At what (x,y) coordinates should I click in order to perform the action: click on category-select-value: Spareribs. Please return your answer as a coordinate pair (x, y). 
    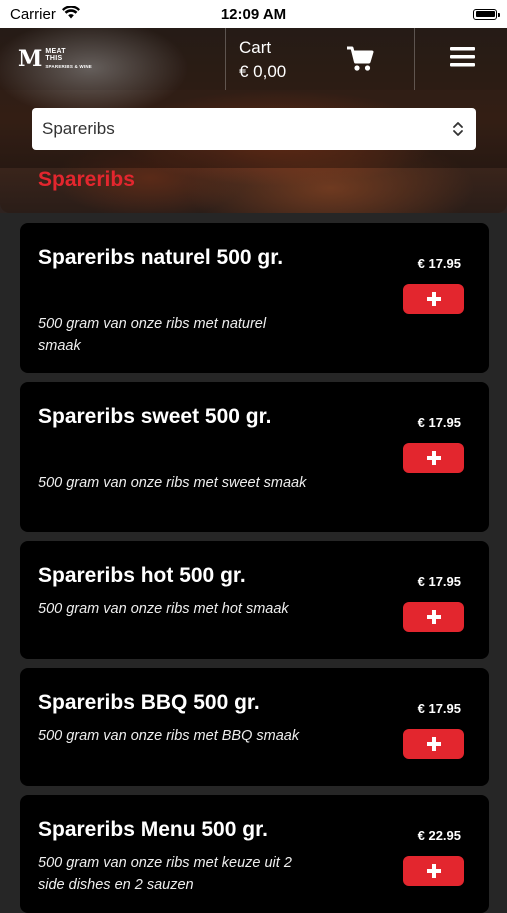
    Looking at the image, I should click on (78, 128).